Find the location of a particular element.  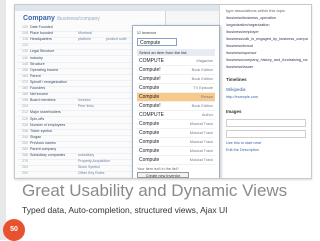

row-number: 236 is located at coordinates (25, 130).